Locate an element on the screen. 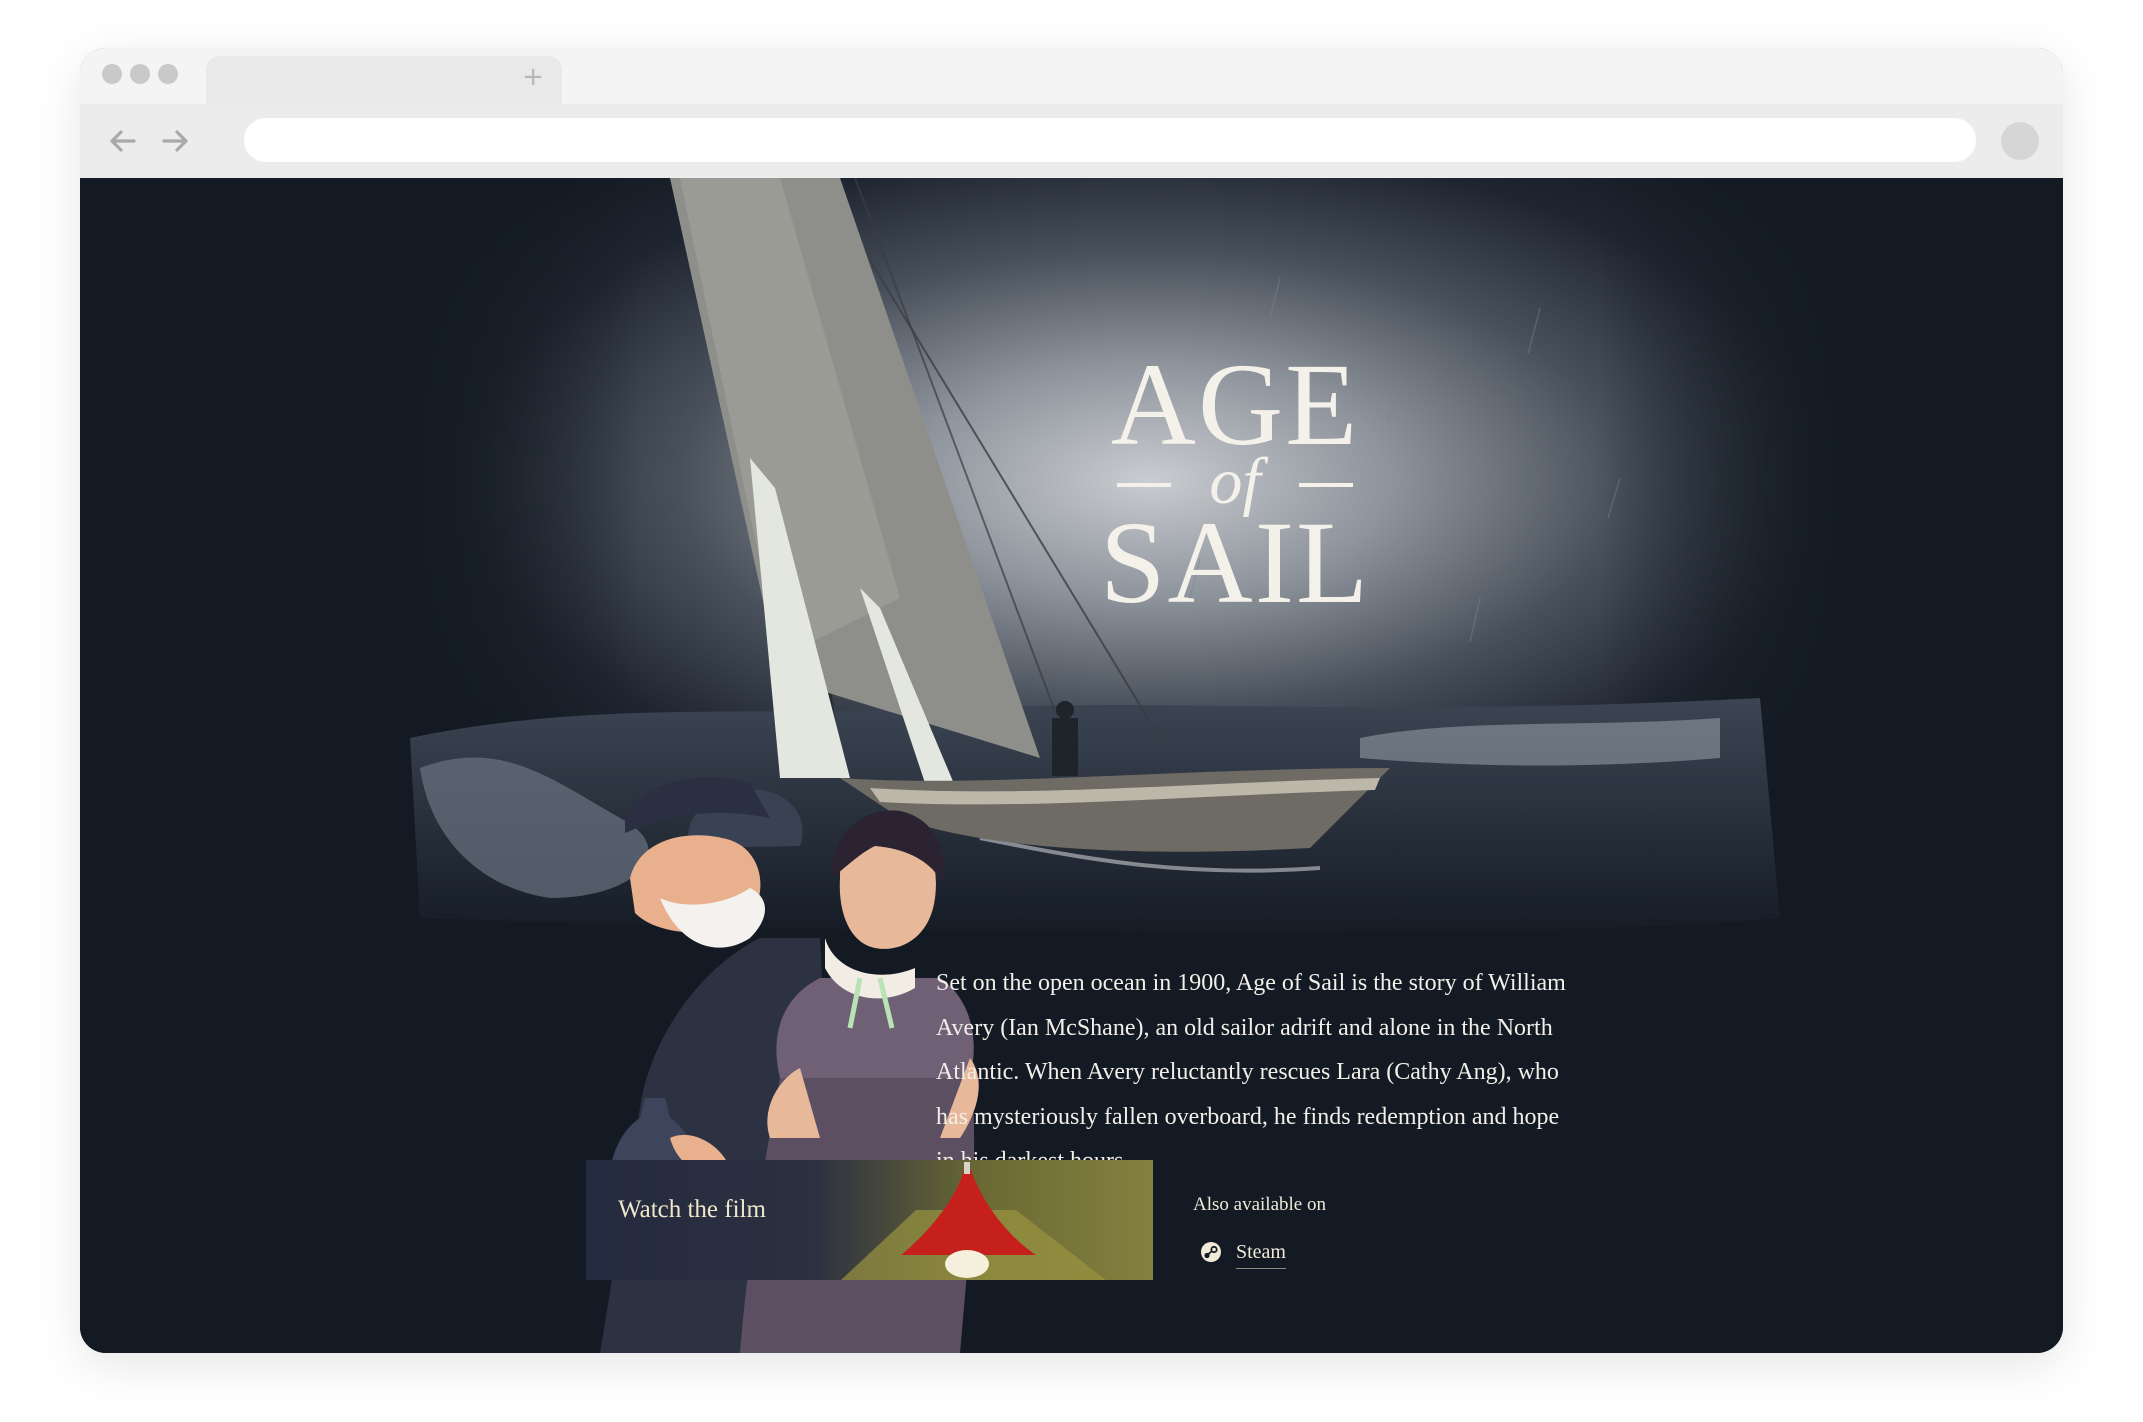 This screenshot has width=2143, height=1422. steam-link: Steam is located at coordinates (1243, 1252).